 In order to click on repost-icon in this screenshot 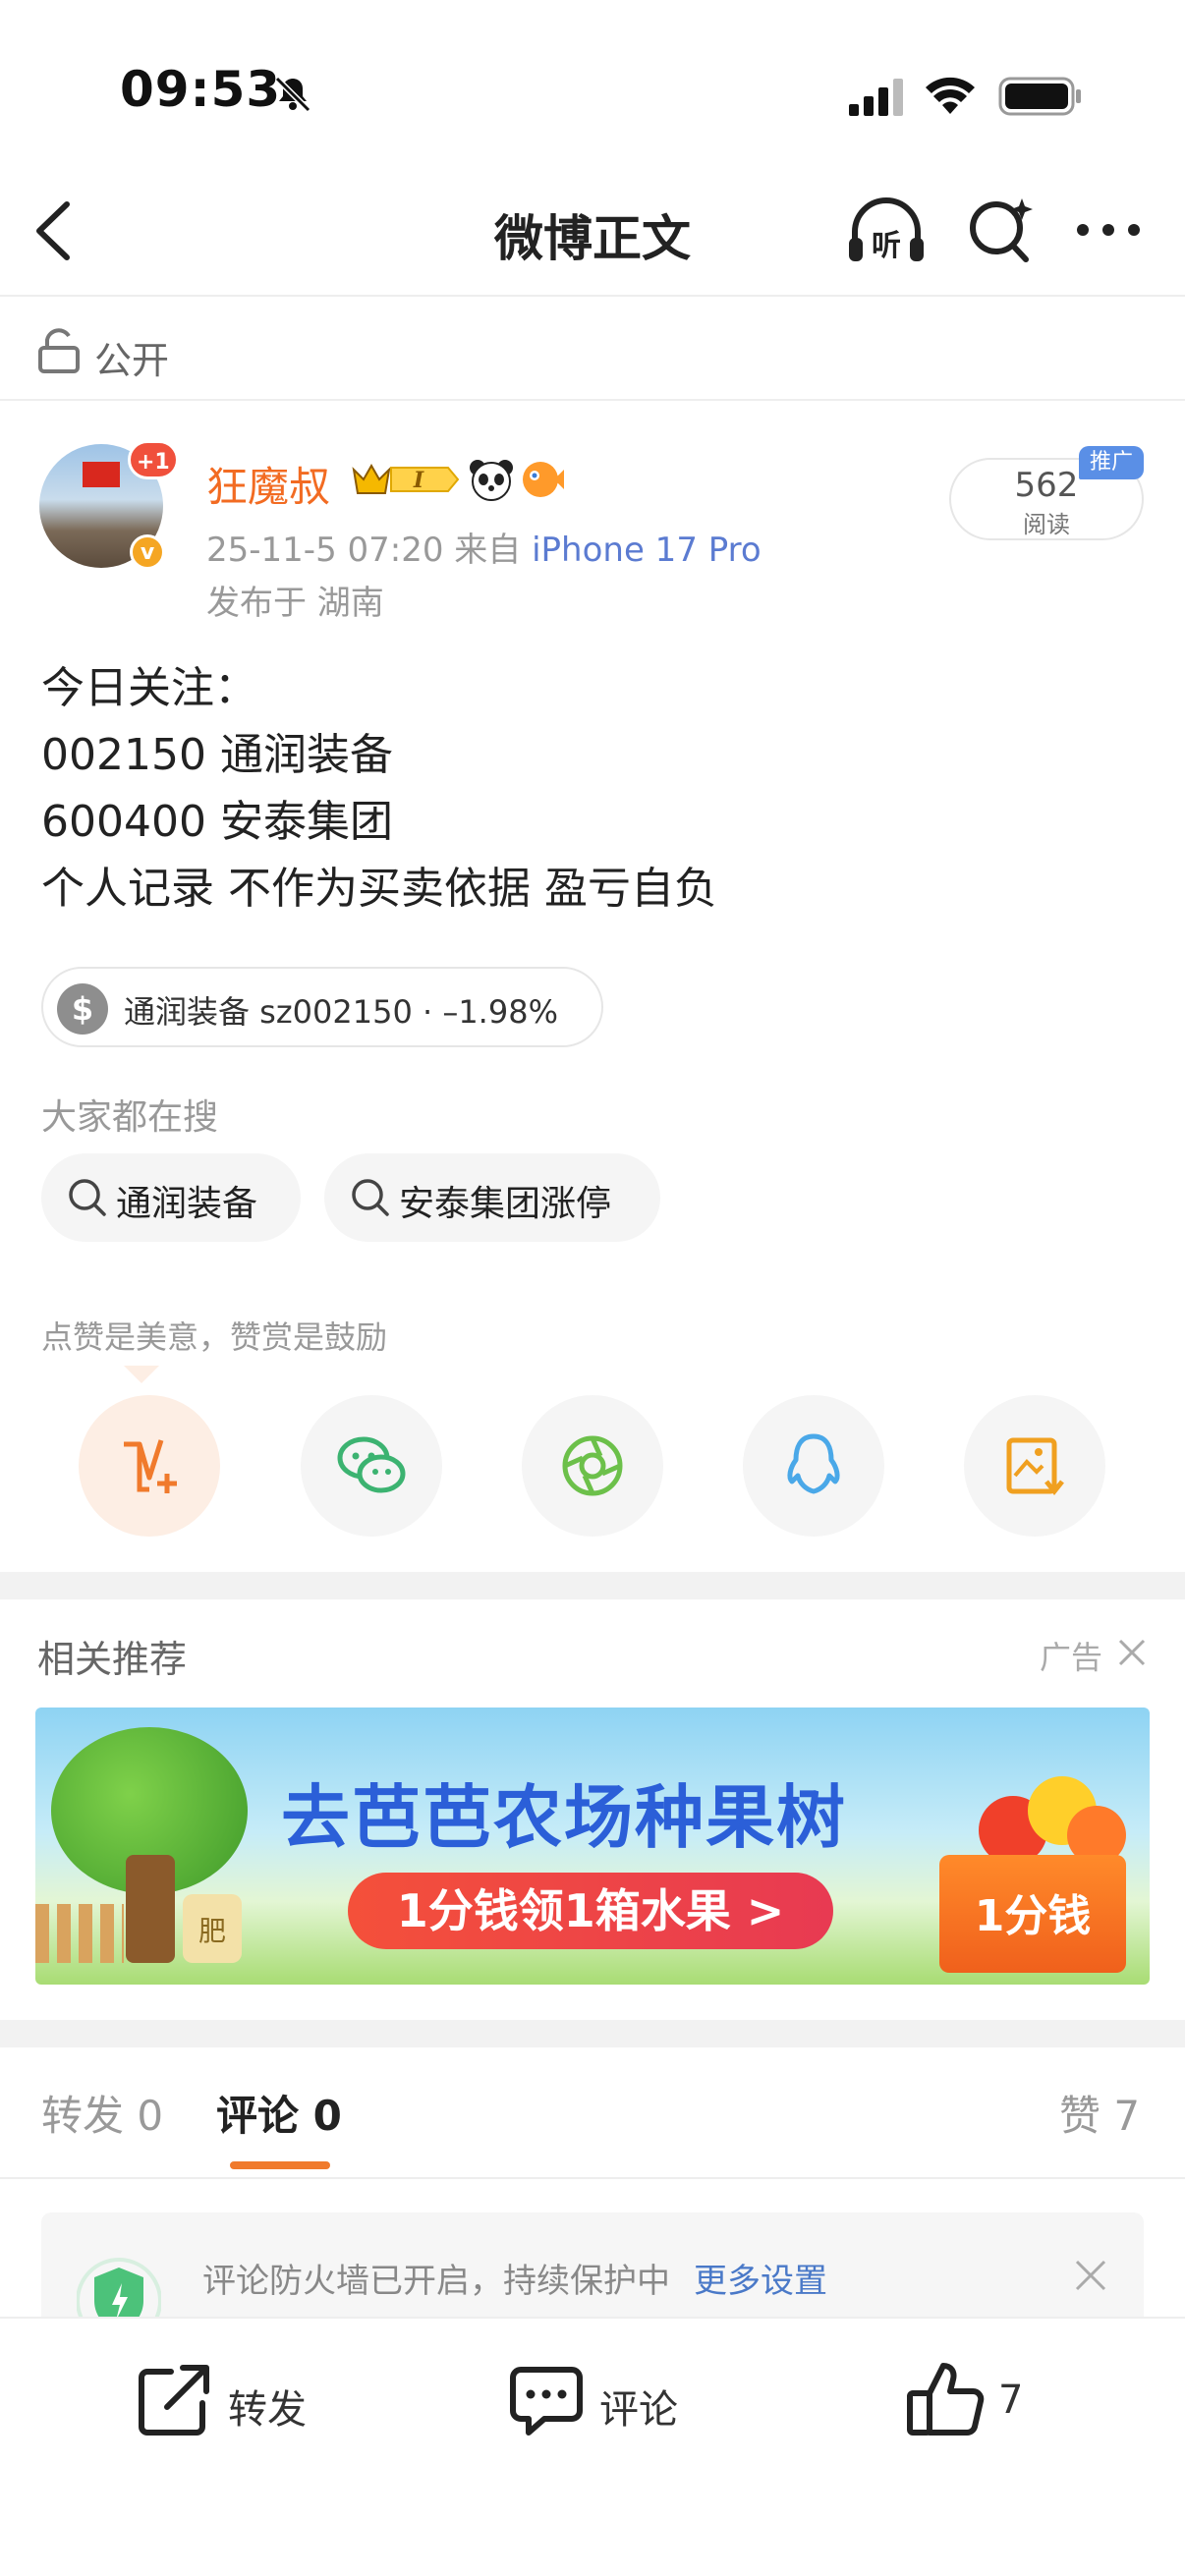, I will do `click(174, 2400)`.